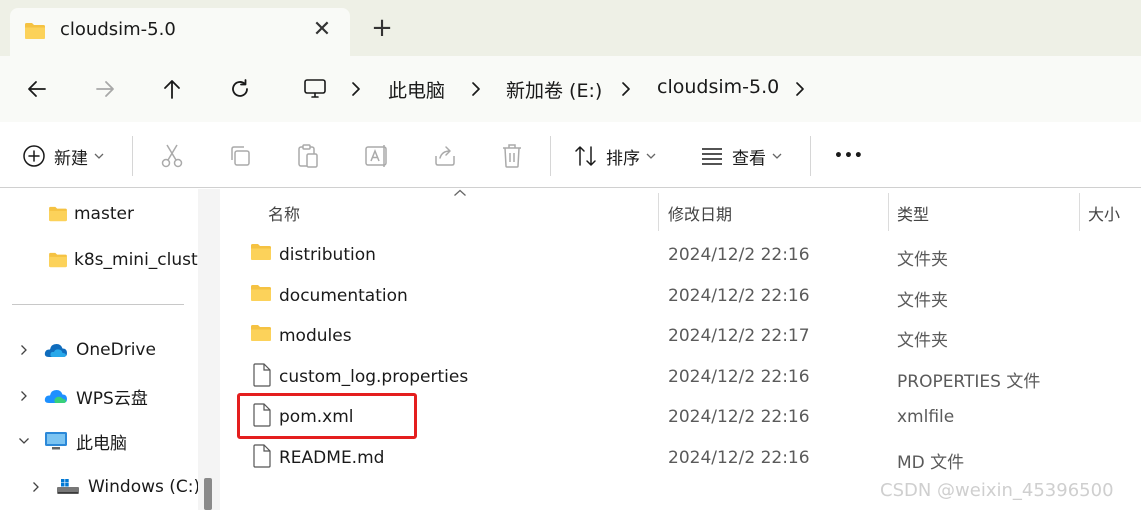 The height and width of the screenshot is (510, 1141). I want to click on sidebar-scrollbar-thumb, so click(208, 494).